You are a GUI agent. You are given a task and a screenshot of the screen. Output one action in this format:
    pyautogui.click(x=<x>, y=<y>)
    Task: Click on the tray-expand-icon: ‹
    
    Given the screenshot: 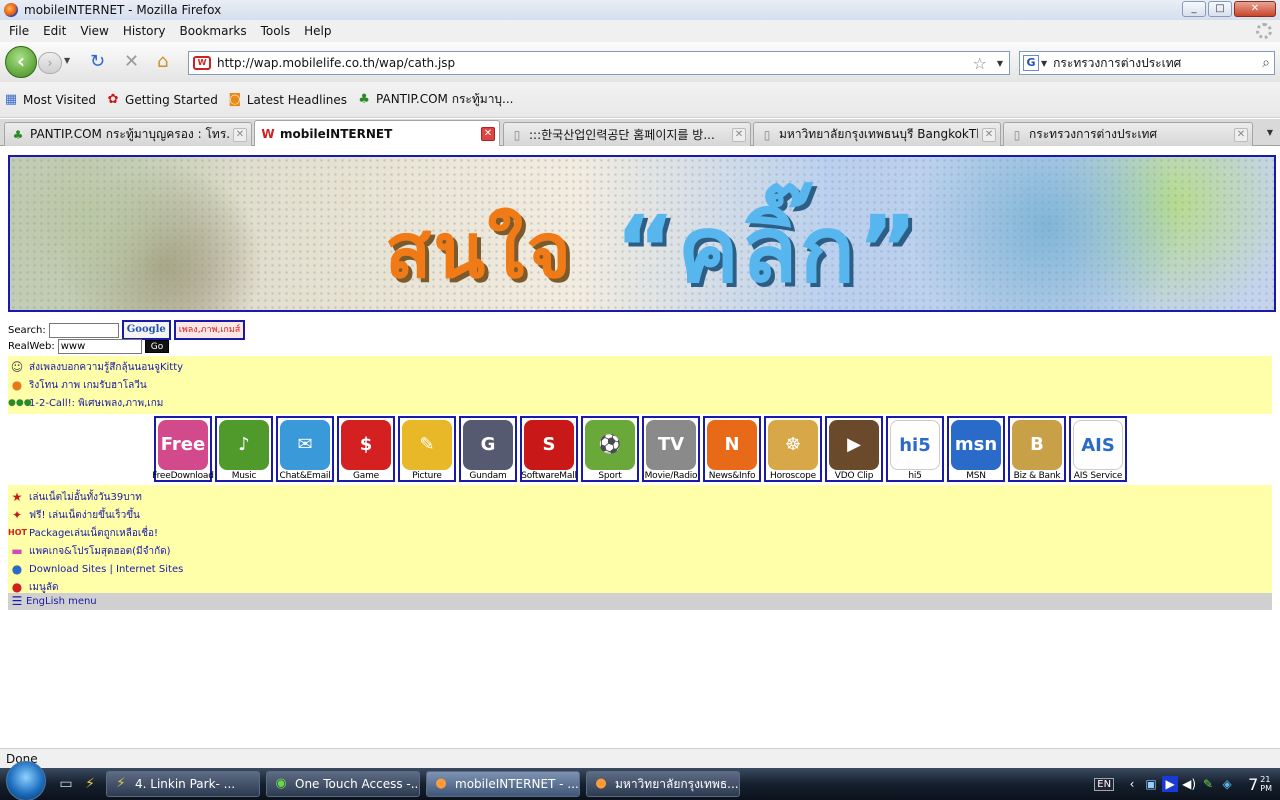 What is the action you would take?
    pyautogui.click(x=1132, y=784)
    